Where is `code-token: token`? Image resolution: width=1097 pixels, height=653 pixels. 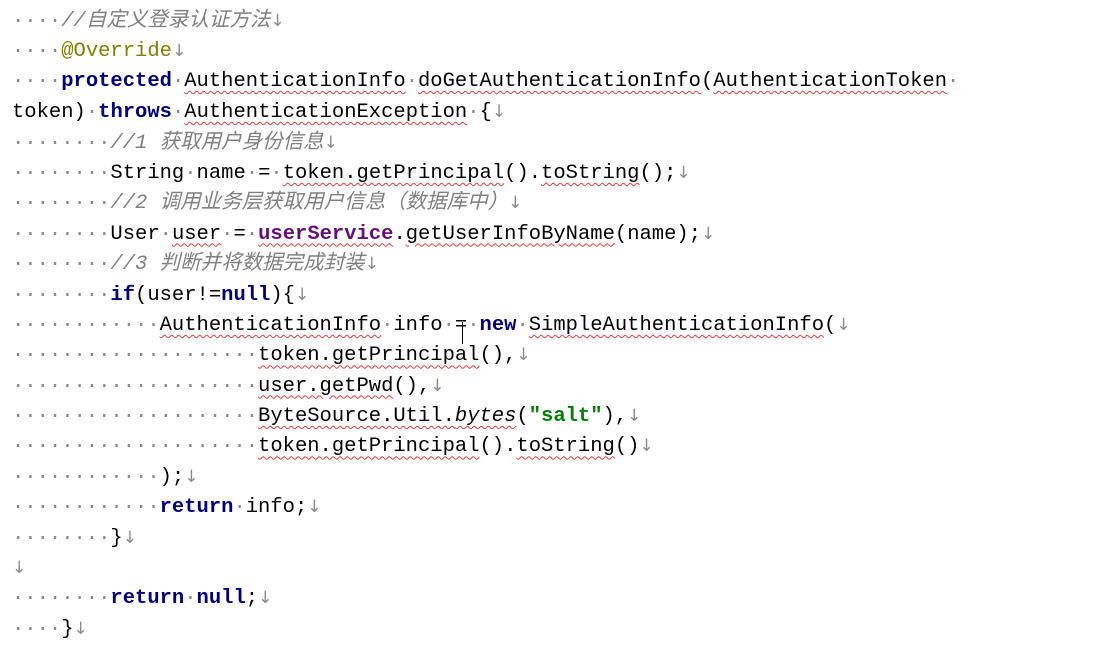
code-token: token is located at coordinates (43, 113).